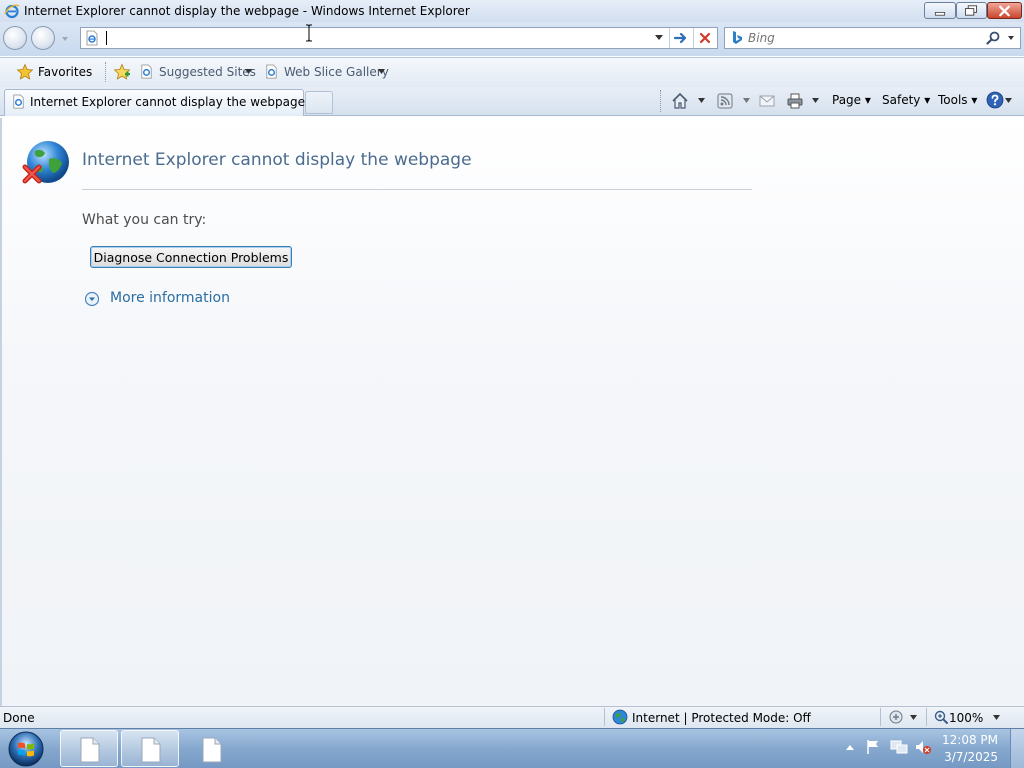 The image size is (1024, 768). What do you see at coordinates (309, 33) in the screenshot?
I see `text-cursor-icon` at bounding box center [309, 33].